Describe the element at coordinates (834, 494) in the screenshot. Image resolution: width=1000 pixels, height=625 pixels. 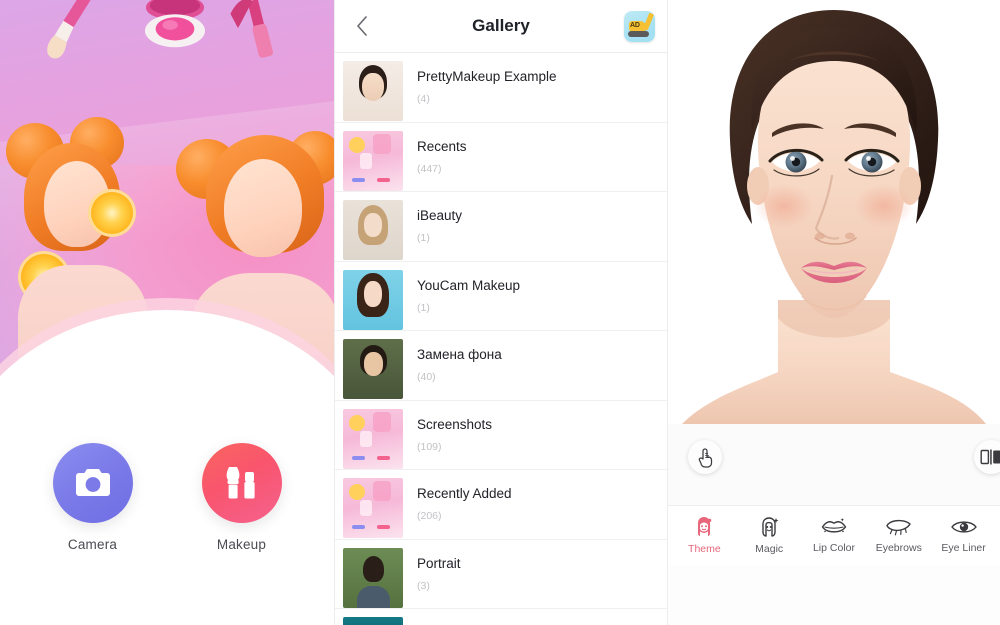
I see `editor-toolbar-area: Theme Magic Lip Color Eyebrows Eye Liner` at that location.